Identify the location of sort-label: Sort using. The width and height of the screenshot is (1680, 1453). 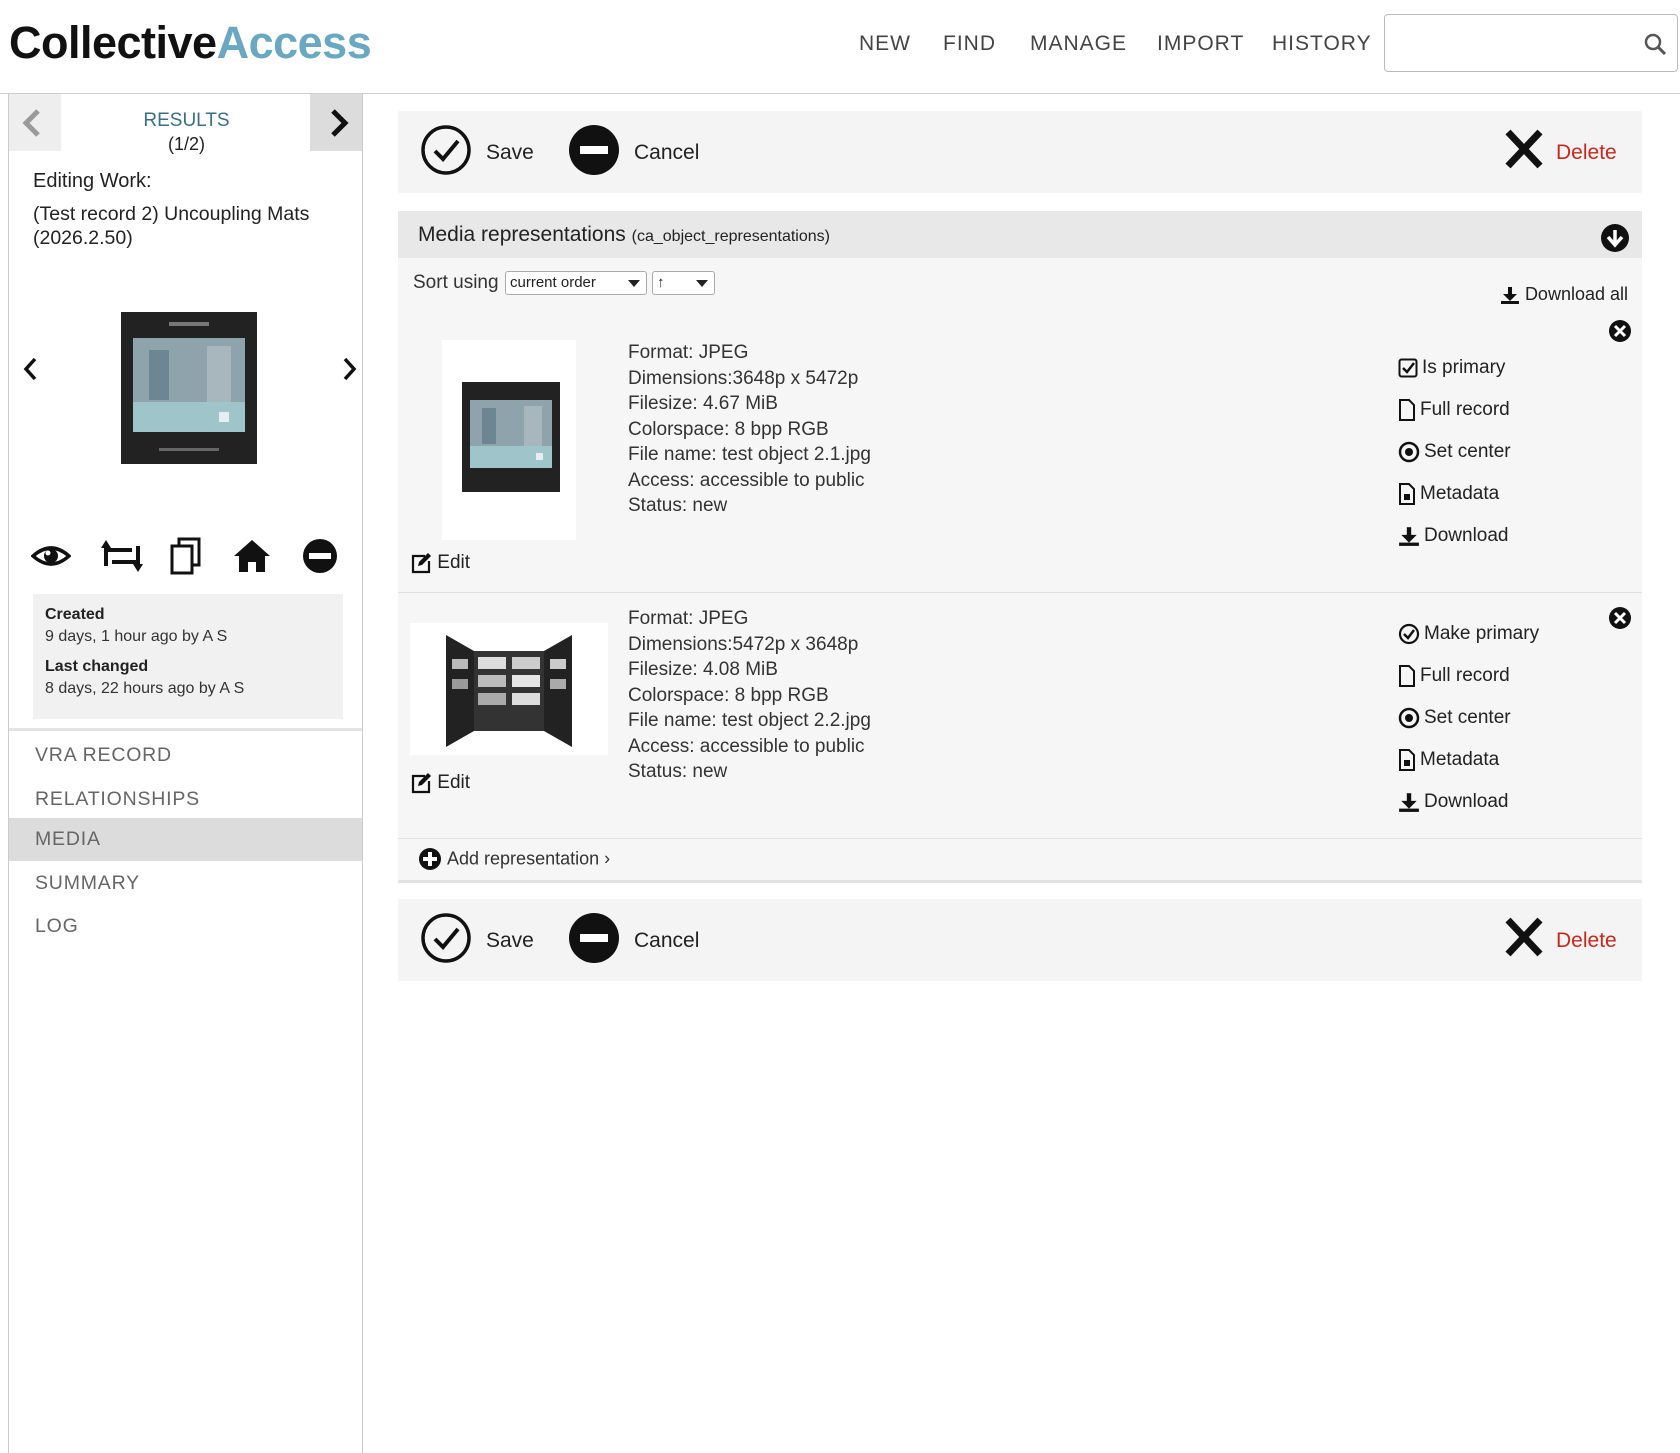
(456, 282).